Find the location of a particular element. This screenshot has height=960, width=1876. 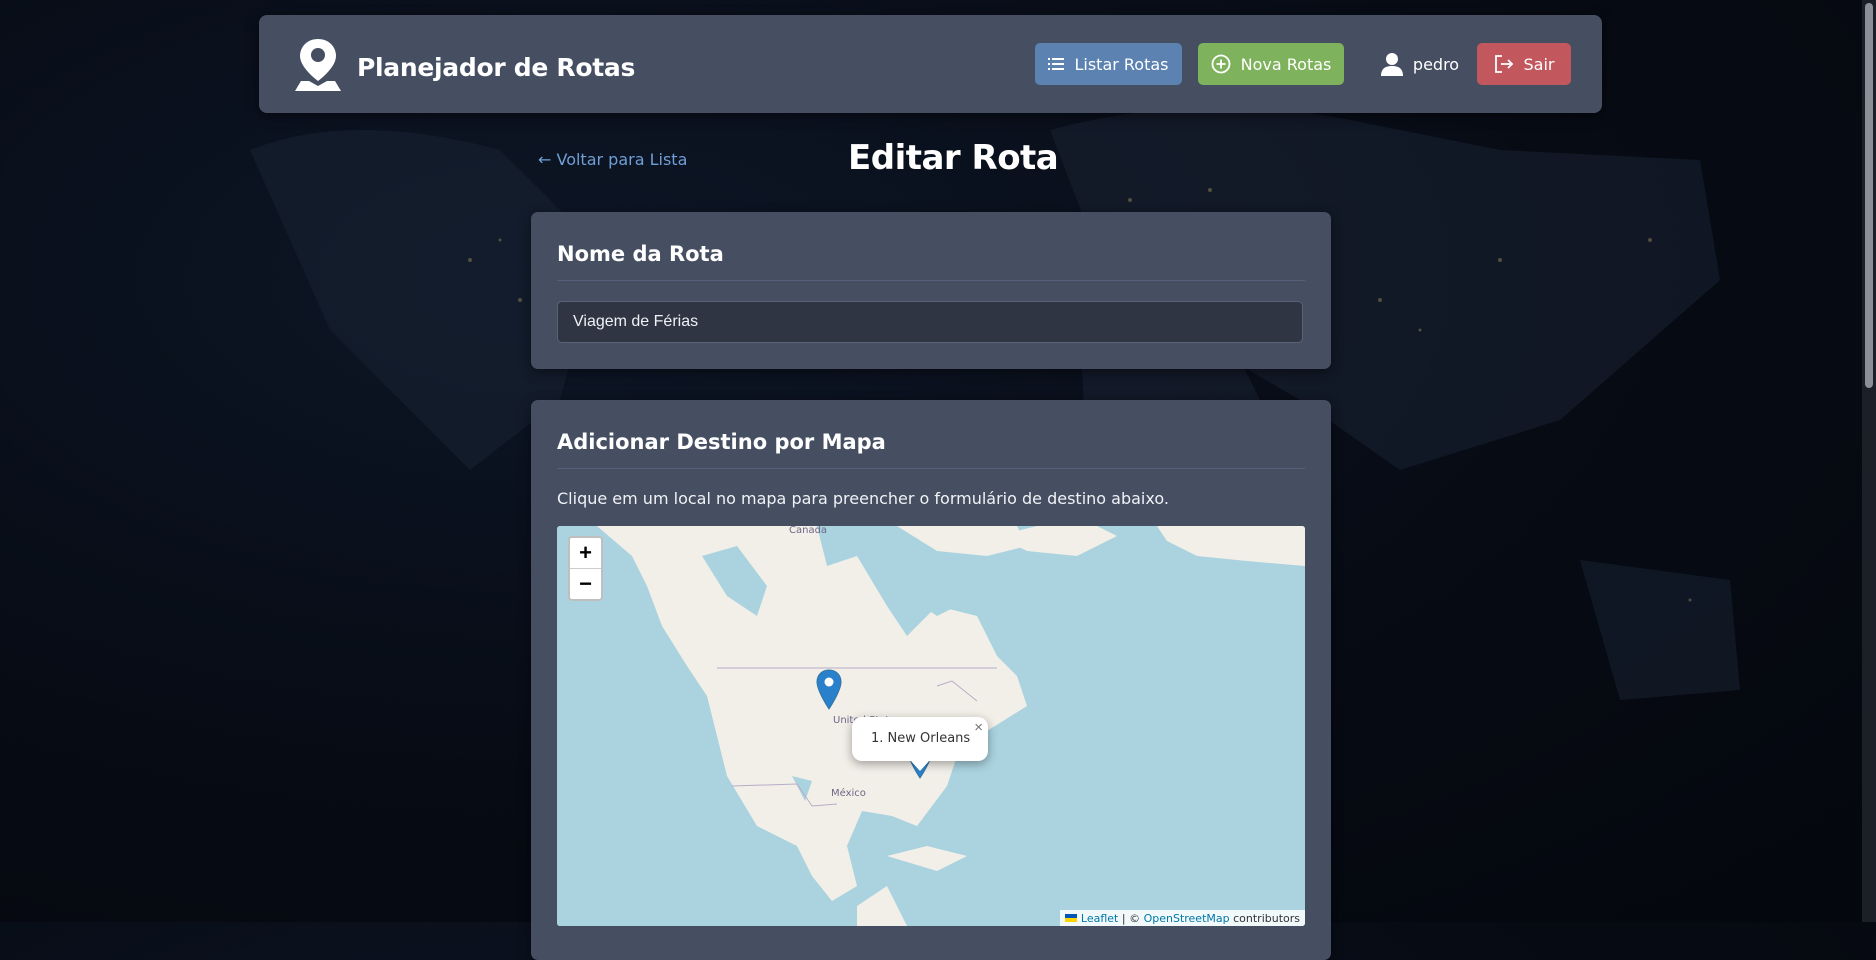

logout-label: Sair is located at coordinates (1539, 64).